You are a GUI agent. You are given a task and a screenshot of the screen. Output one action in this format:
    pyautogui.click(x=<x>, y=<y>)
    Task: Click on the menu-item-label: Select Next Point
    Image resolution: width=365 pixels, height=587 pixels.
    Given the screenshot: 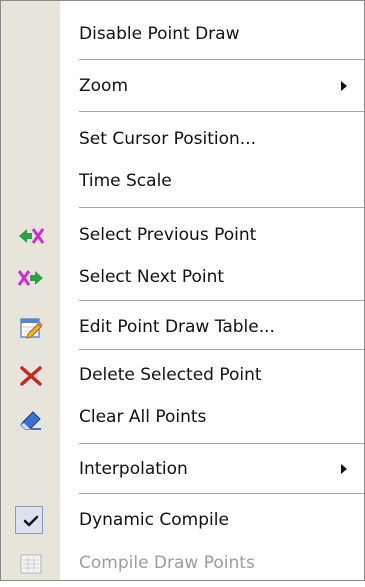 What is the action you would take?
    pyautogui.click(x=152, y=277)
    